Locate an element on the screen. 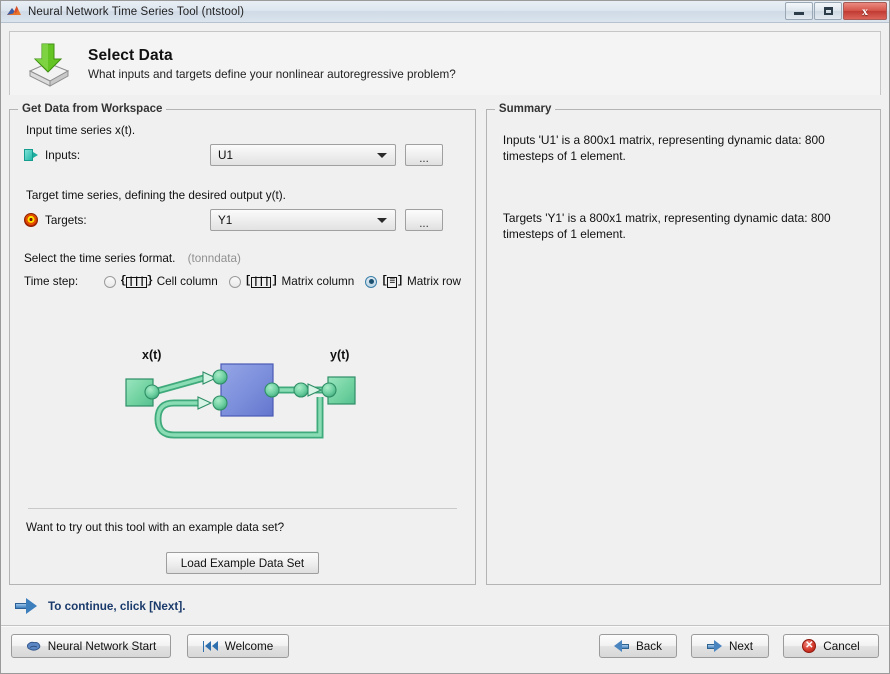 This screenshot has height=674, width=890. radio-matrix-column: [|||] Matrix column is located at coordinates (291, 281).